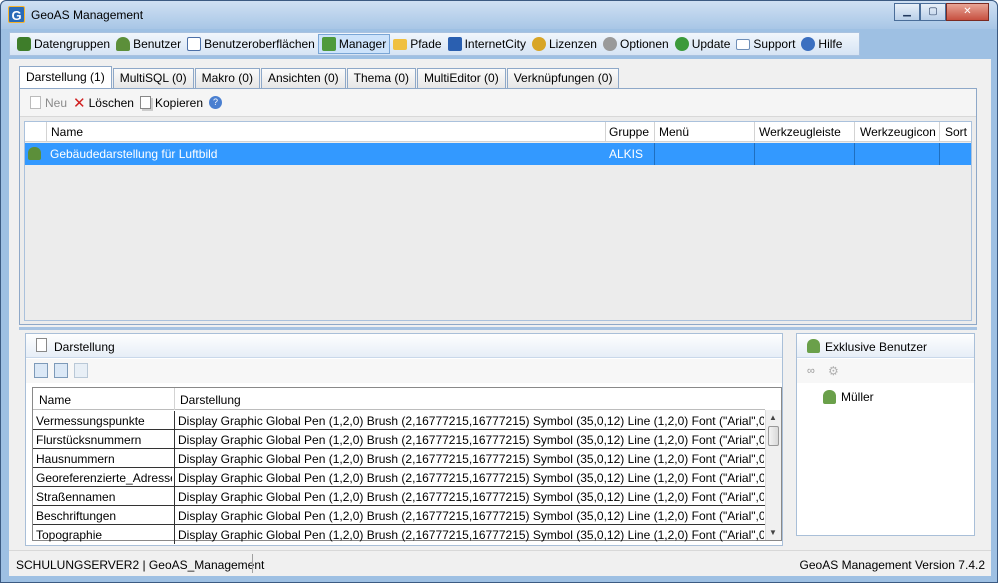  Describe the element at coordinates (811, 371) in the screenshot. I see `link-icon: ∞` at that location.